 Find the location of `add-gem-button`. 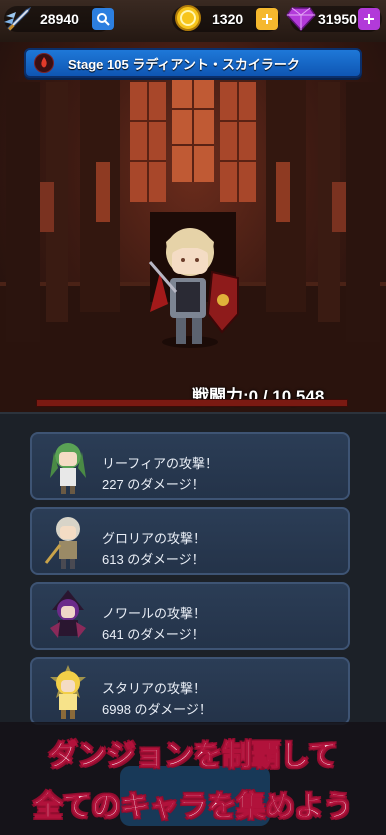

add-gem-button is located at coordinates (369, 19).